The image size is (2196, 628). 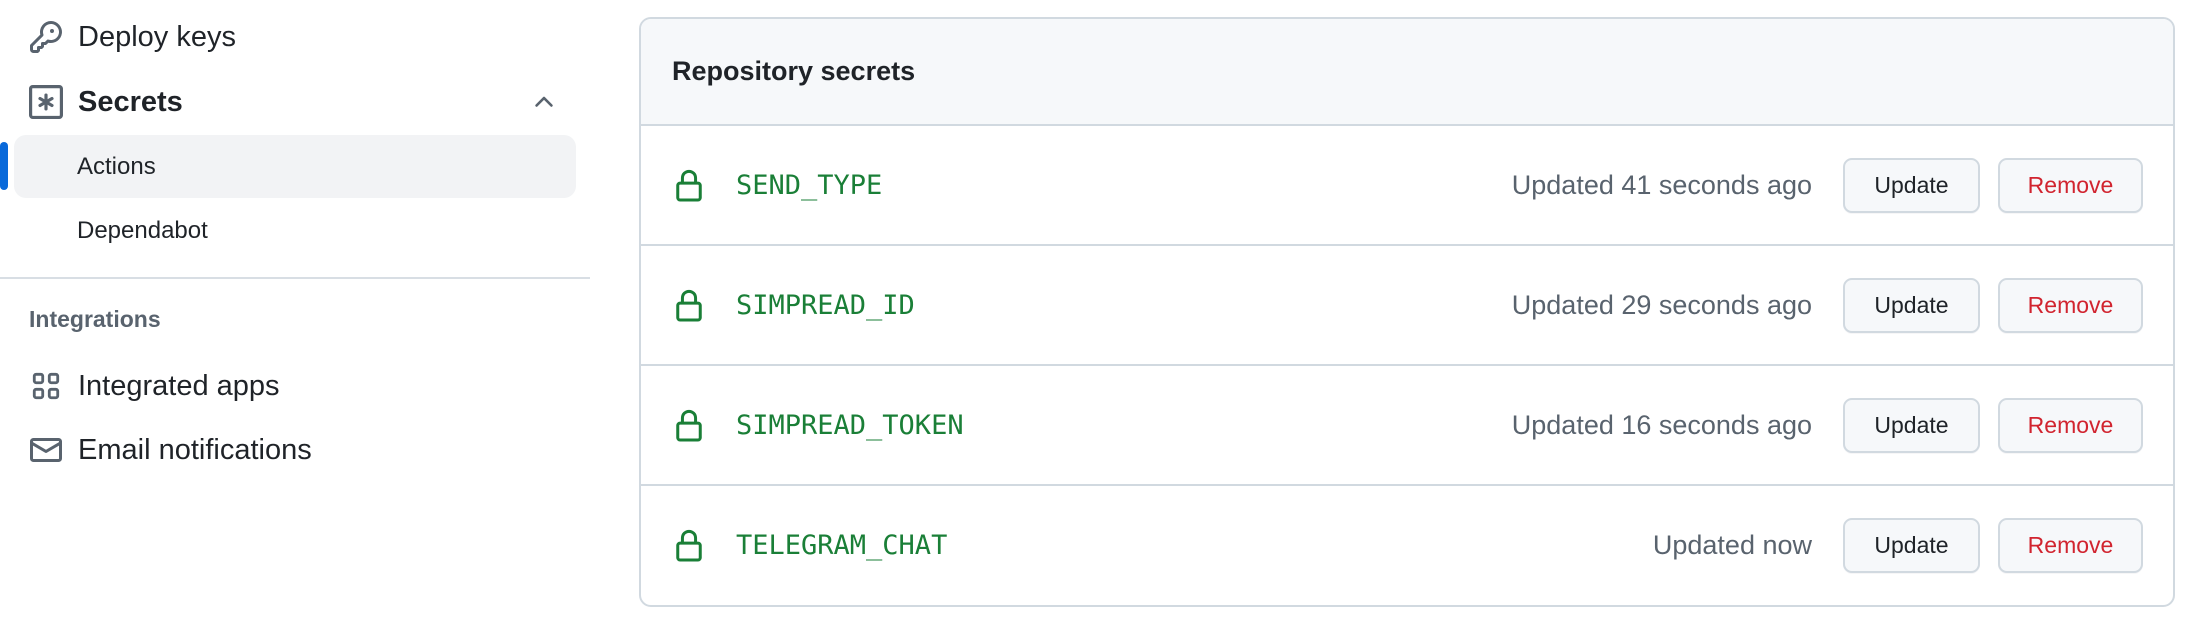 I want to click on sidebar-item-integrated-apps: Integrated apps, so click(x=154, y=386).